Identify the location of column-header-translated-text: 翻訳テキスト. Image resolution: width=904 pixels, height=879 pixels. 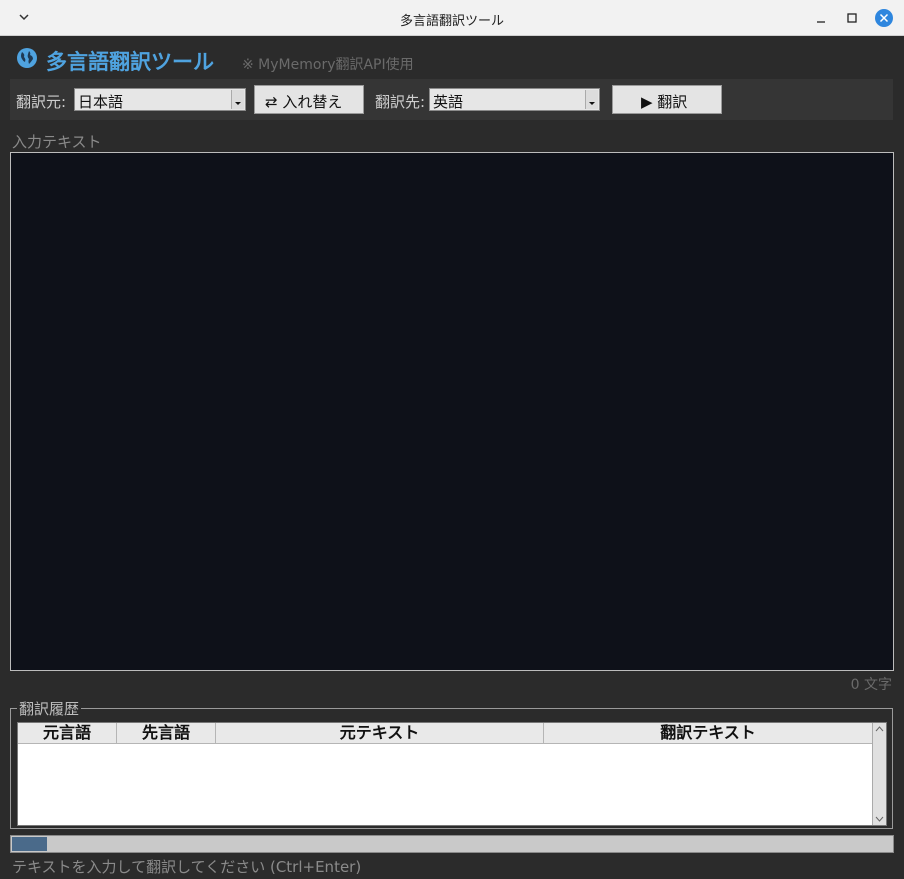
(708, 733).